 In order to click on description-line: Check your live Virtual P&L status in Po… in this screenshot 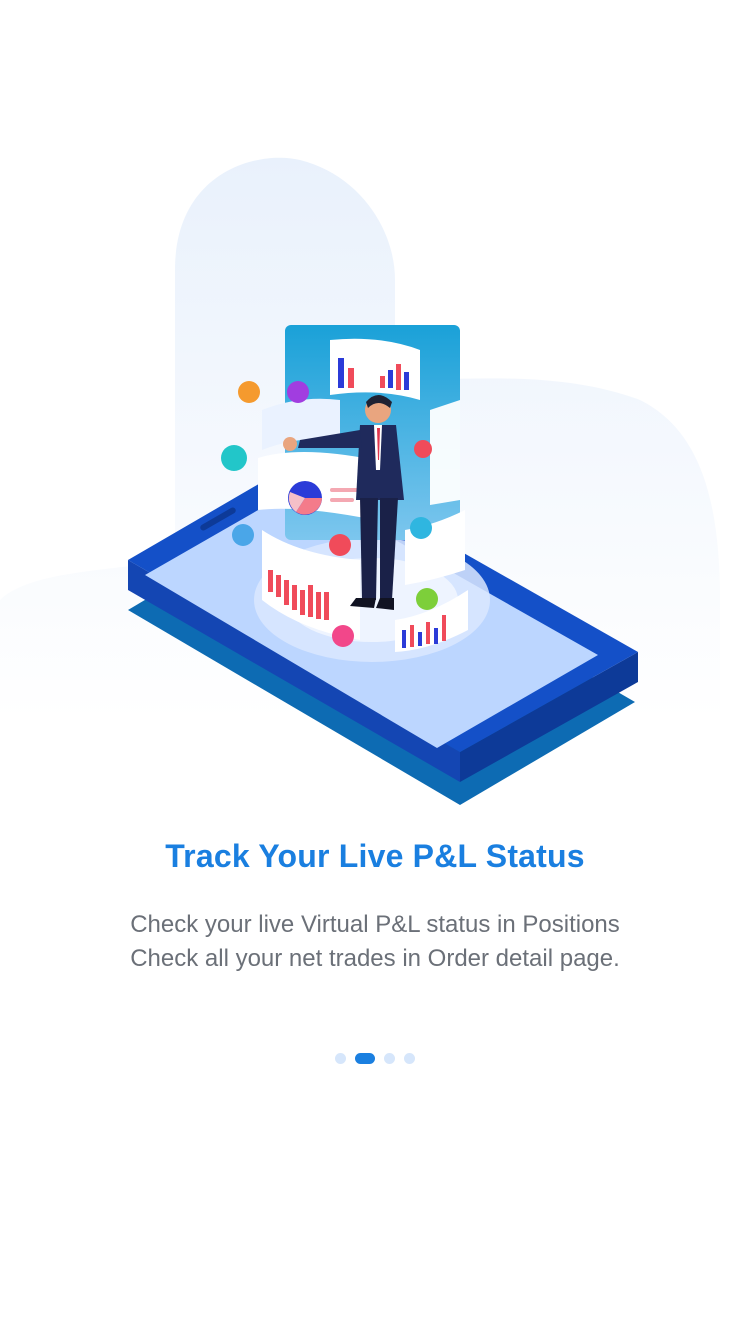, I will do `click(375, 924)`.